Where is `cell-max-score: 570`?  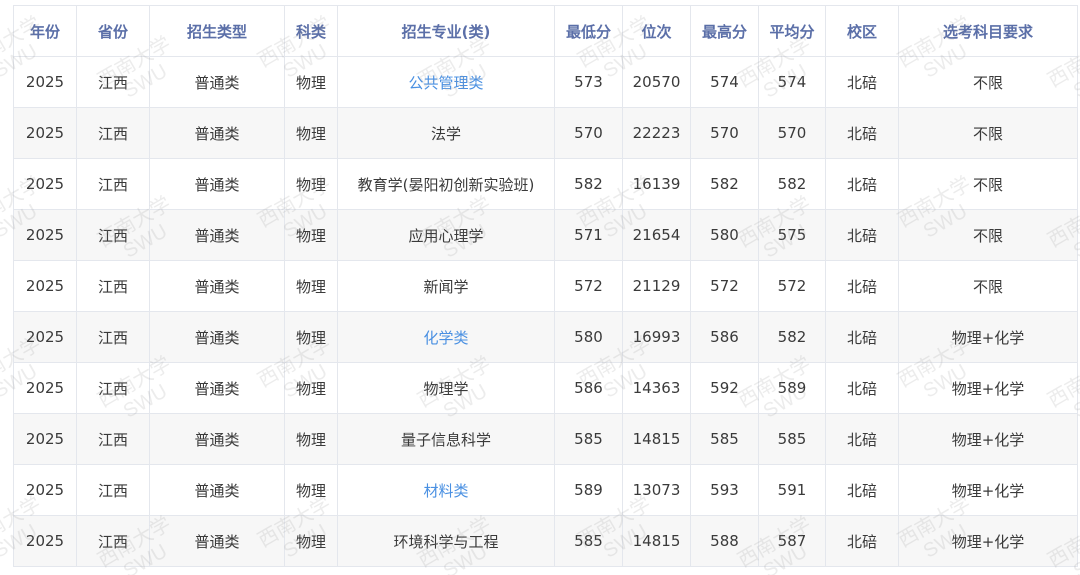 cell-max-score: 570 is located at coordinates (724, 133).